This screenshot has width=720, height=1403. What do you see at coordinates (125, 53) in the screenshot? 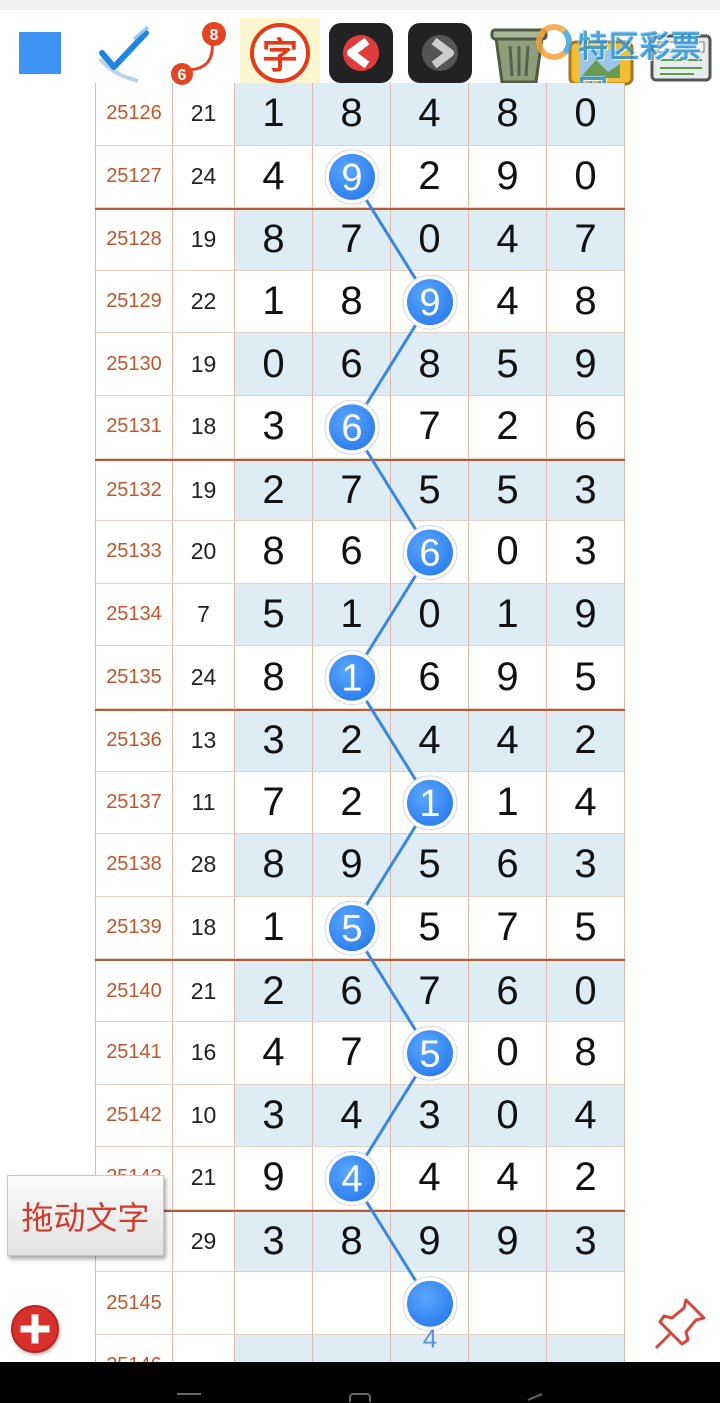
I see `pen-tool` at bounding box center [125, 53].